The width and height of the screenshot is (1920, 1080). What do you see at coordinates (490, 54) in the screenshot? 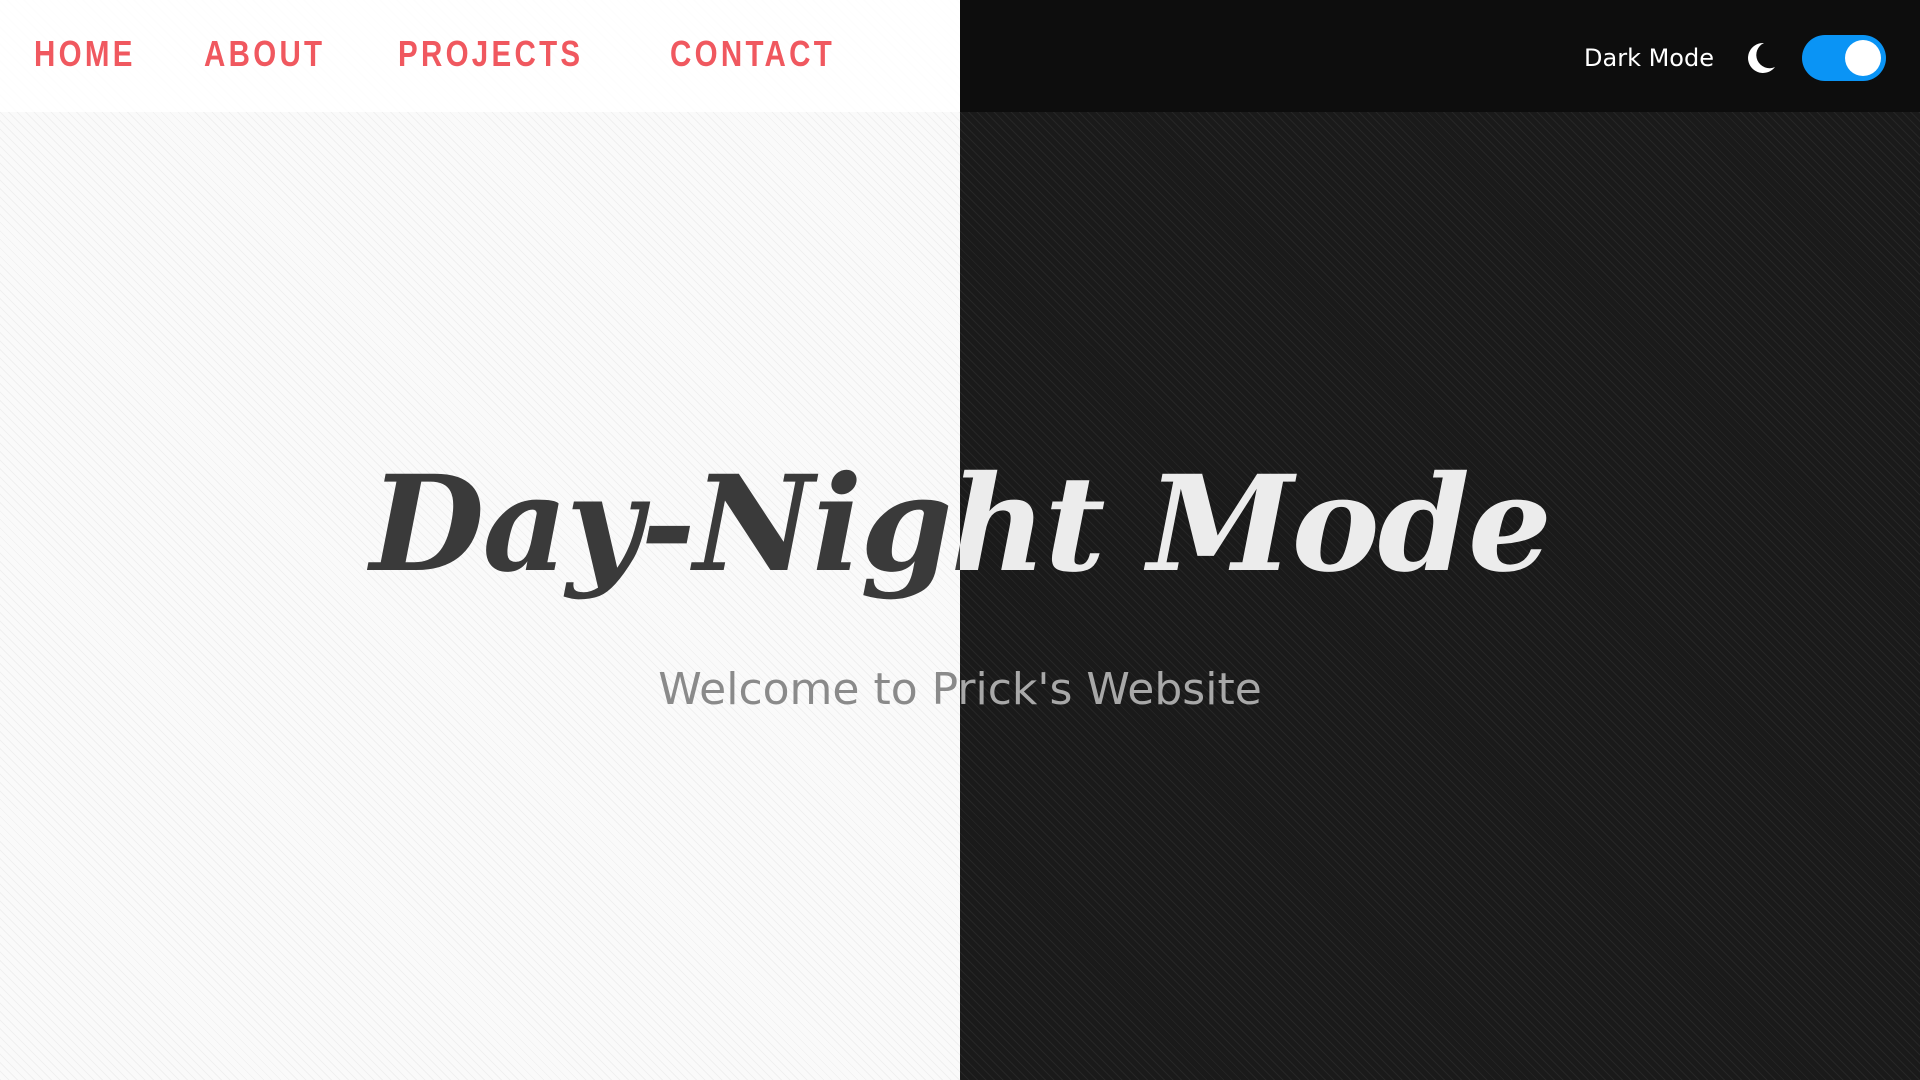
I see `nav-link-projects: PROJECTS` at bounding box center [490, 54].